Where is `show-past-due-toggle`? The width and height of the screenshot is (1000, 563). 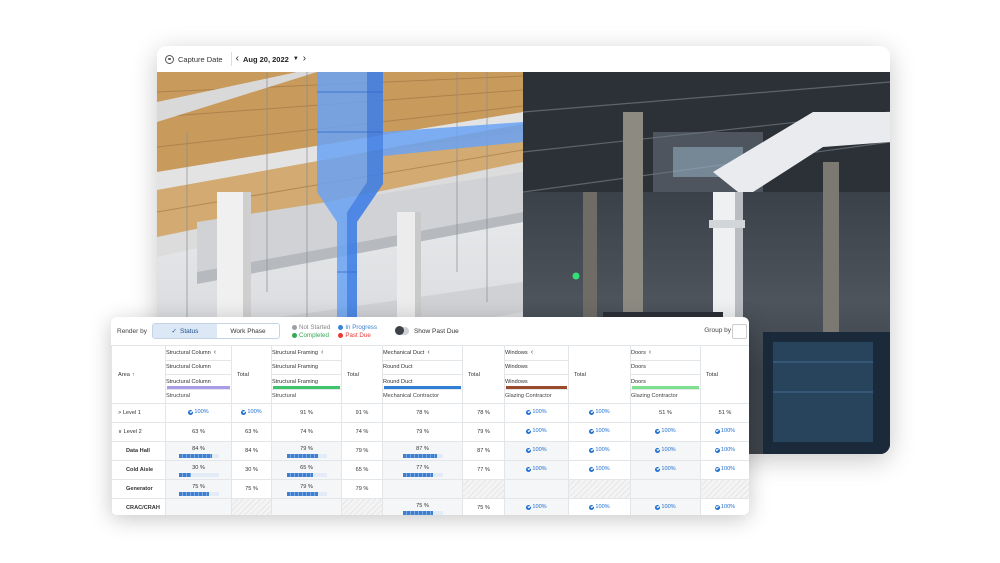 show-past-due-toggle is located at coordinates (401, 330).